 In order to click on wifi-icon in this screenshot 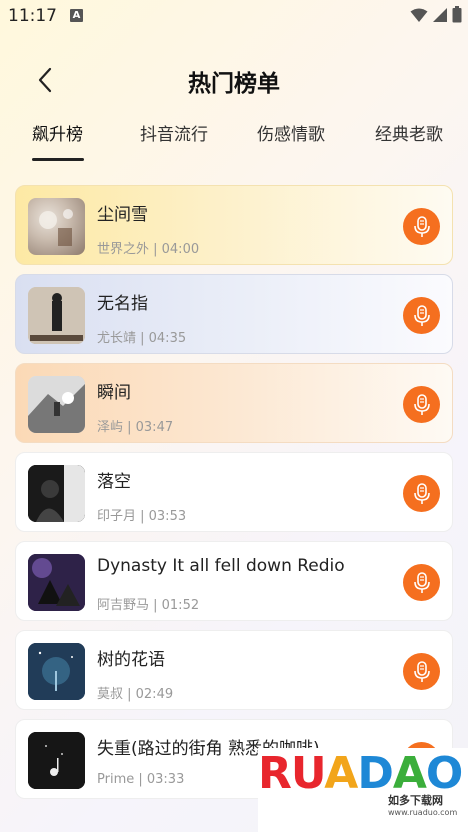, I will do `click(419, 15)`.